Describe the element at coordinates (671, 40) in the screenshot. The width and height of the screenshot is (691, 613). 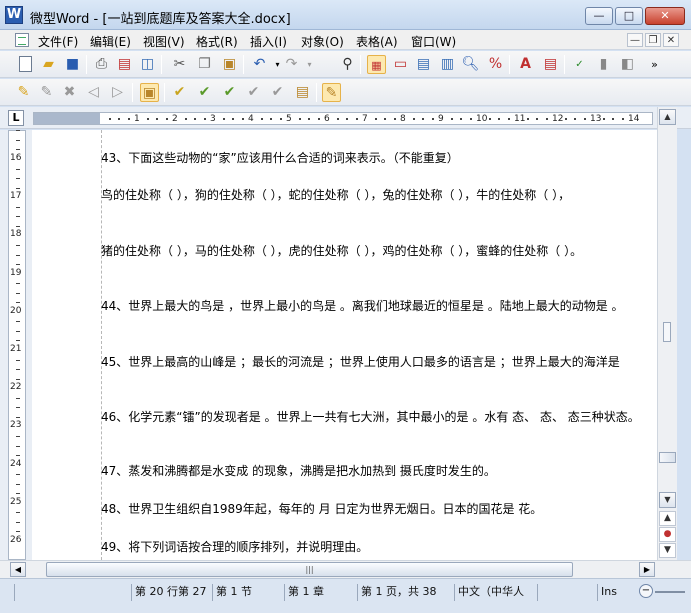
I see `doc-close-button: ✕` at that location.